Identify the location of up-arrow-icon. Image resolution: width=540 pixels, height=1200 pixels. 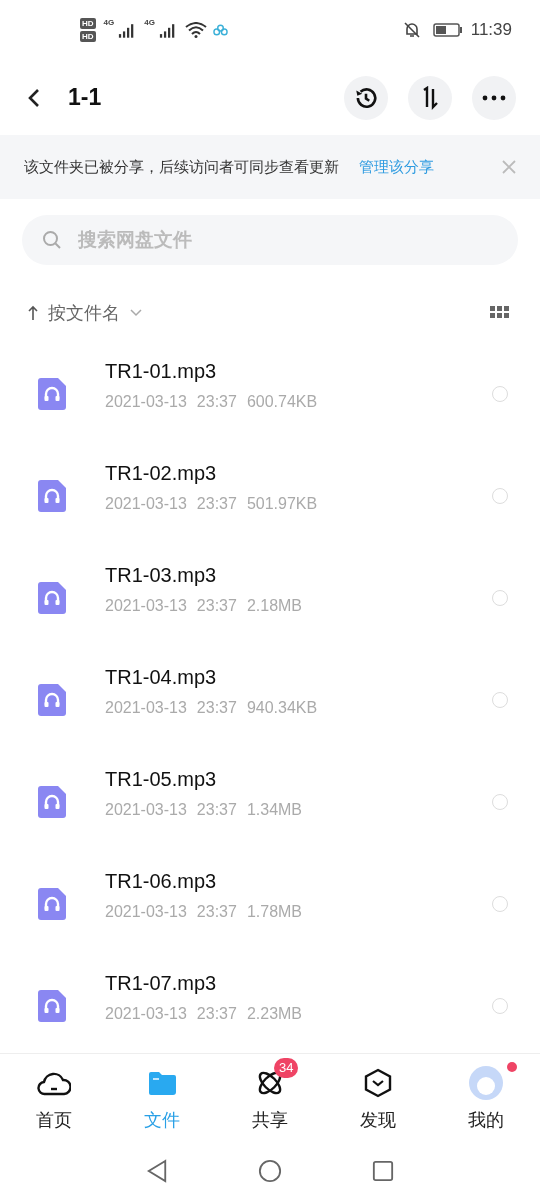
(33, 313).